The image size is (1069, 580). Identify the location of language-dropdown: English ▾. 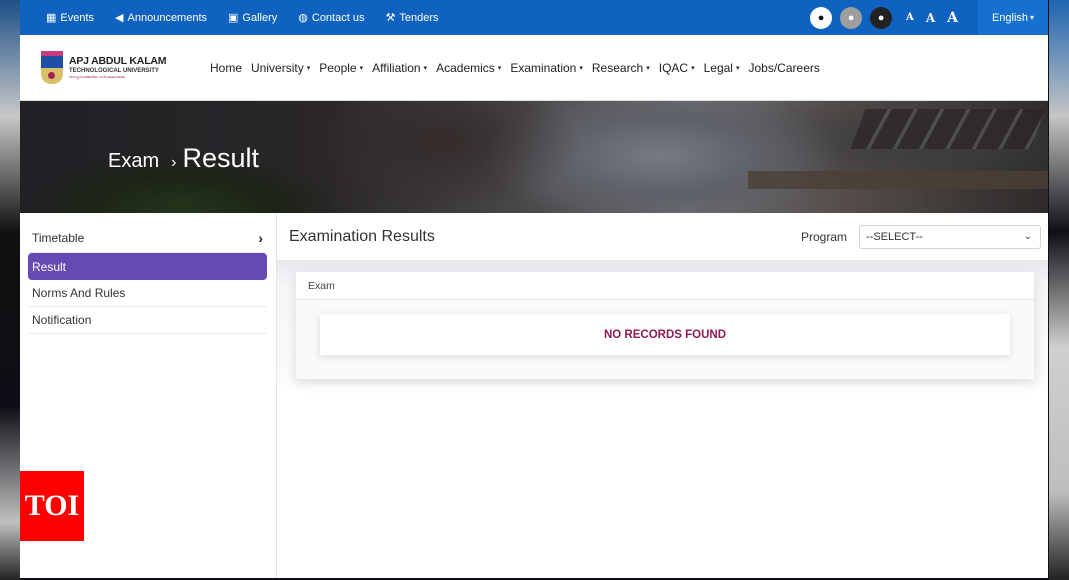
(1013, 17).